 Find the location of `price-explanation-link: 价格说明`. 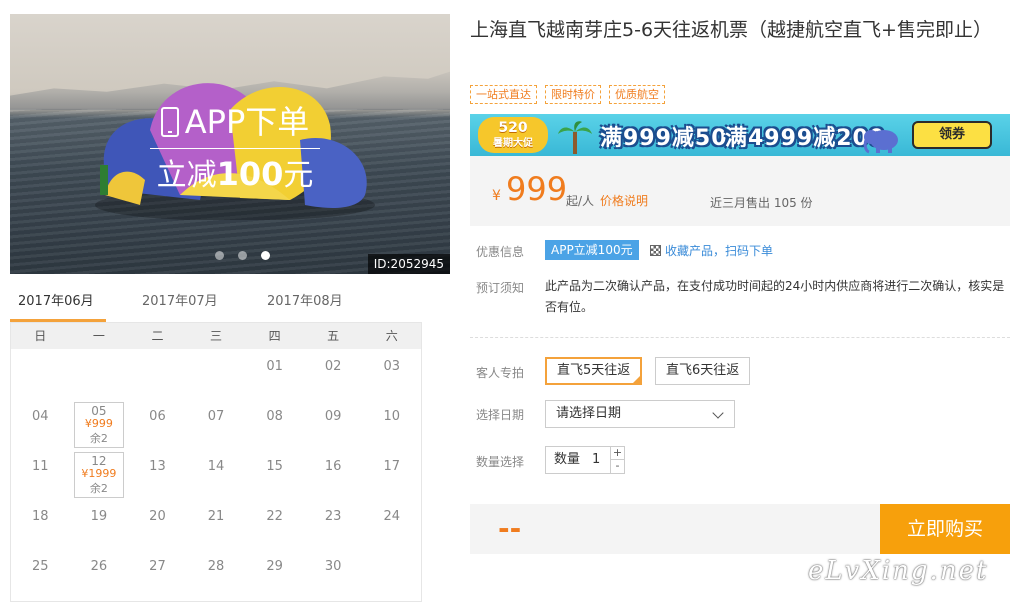

price-explanation-link: 价格说明 is located at coordinates (624, 200).